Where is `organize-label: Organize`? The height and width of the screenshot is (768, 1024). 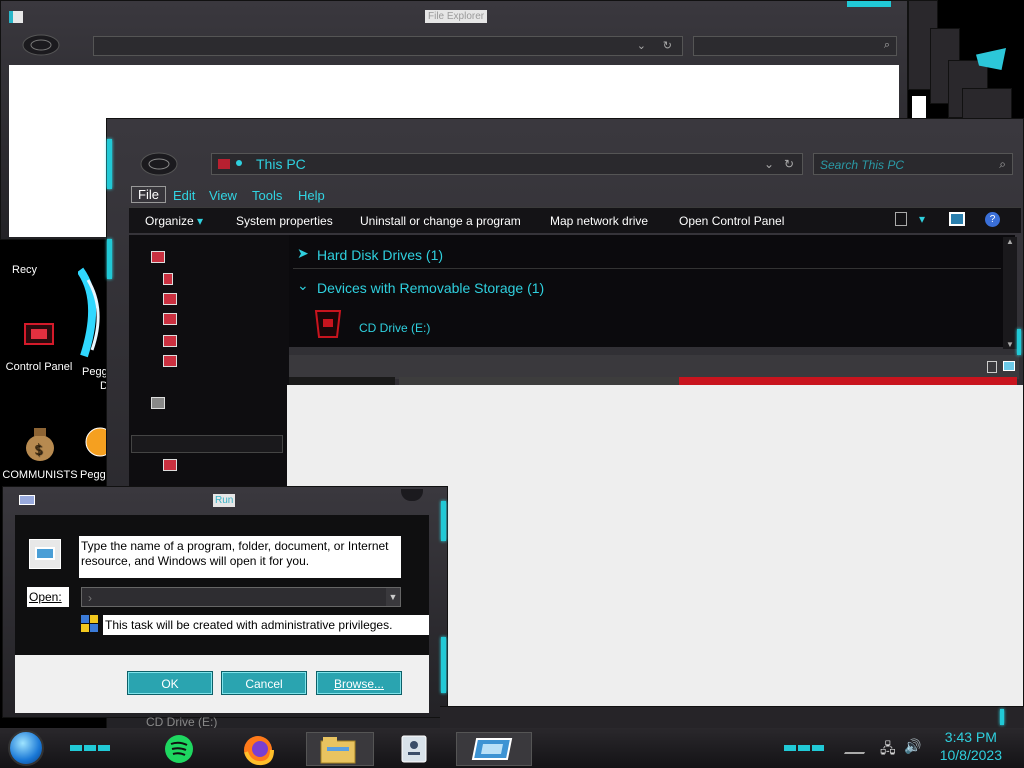 organize-label: Organize is located at coordinates (169, 221).